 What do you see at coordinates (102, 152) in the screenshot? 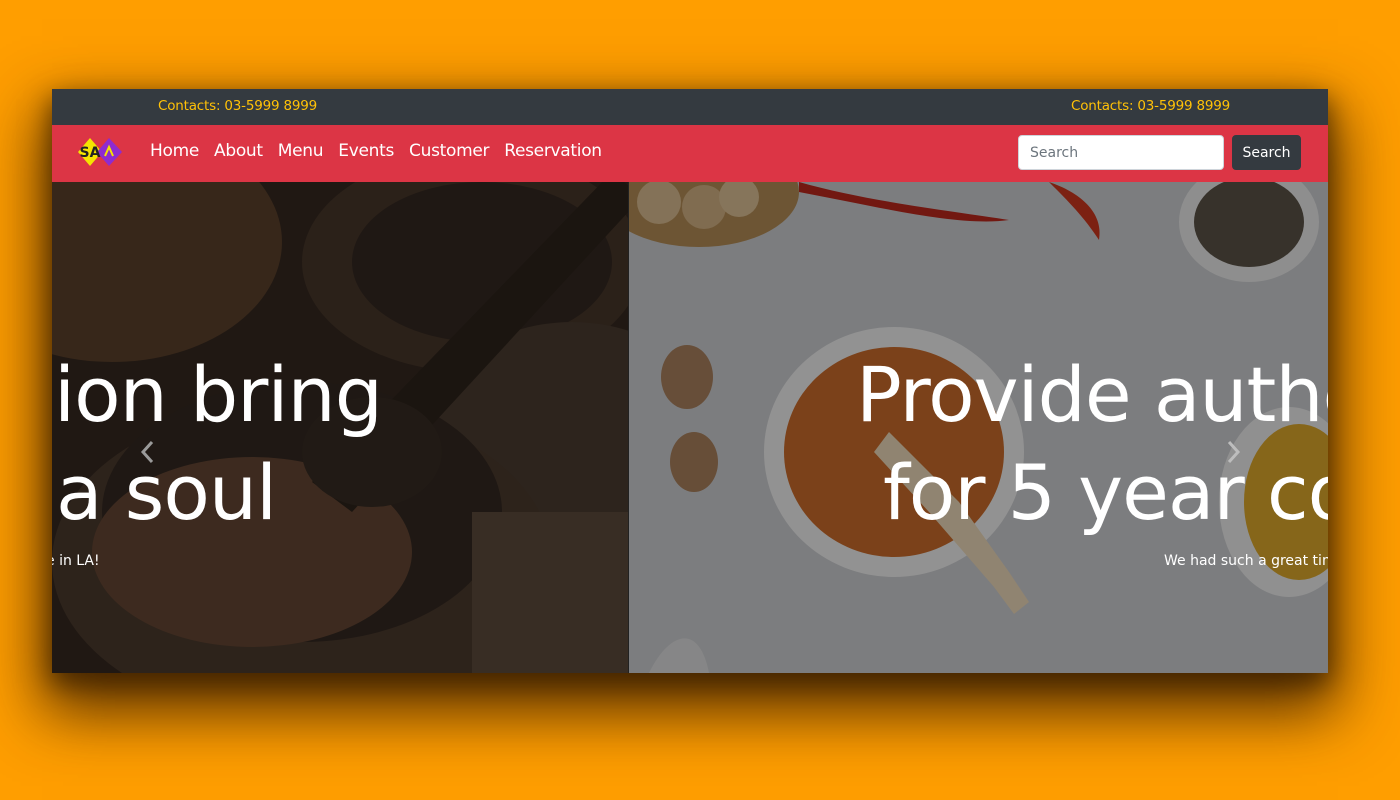
I see `brand-logo-icon: SA` at bounding box center [102, 152].